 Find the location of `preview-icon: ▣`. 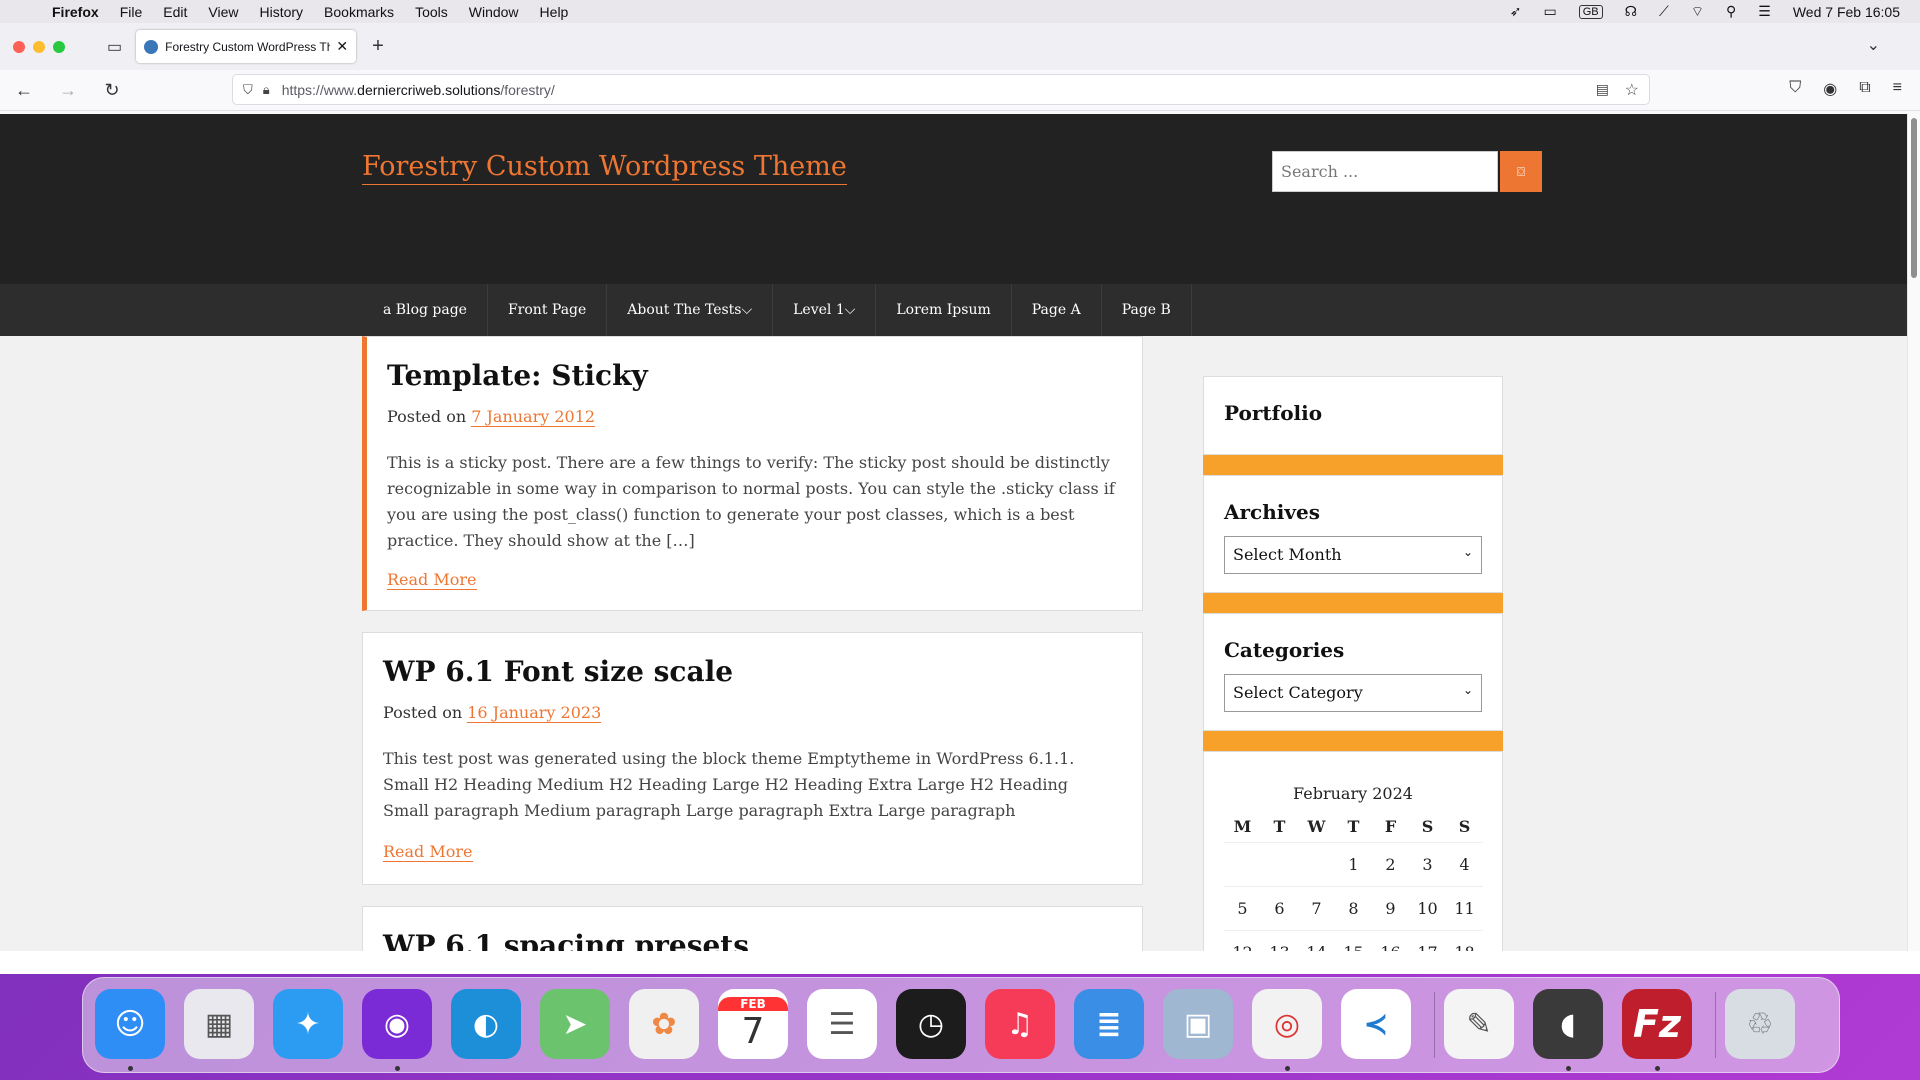

preview-icon: ▣ is located at coordinates (1198, 1024).